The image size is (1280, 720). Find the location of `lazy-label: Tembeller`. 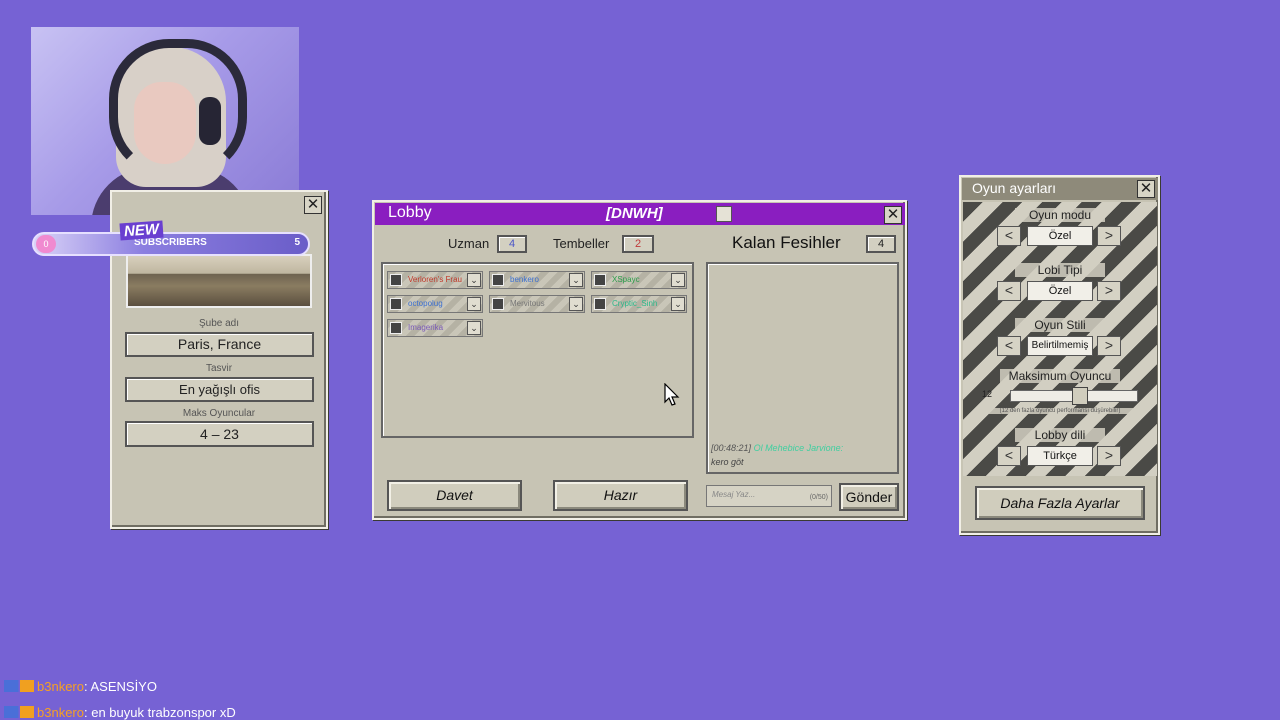

lazy-label: Tembeller is located at coordinates (581, 243).